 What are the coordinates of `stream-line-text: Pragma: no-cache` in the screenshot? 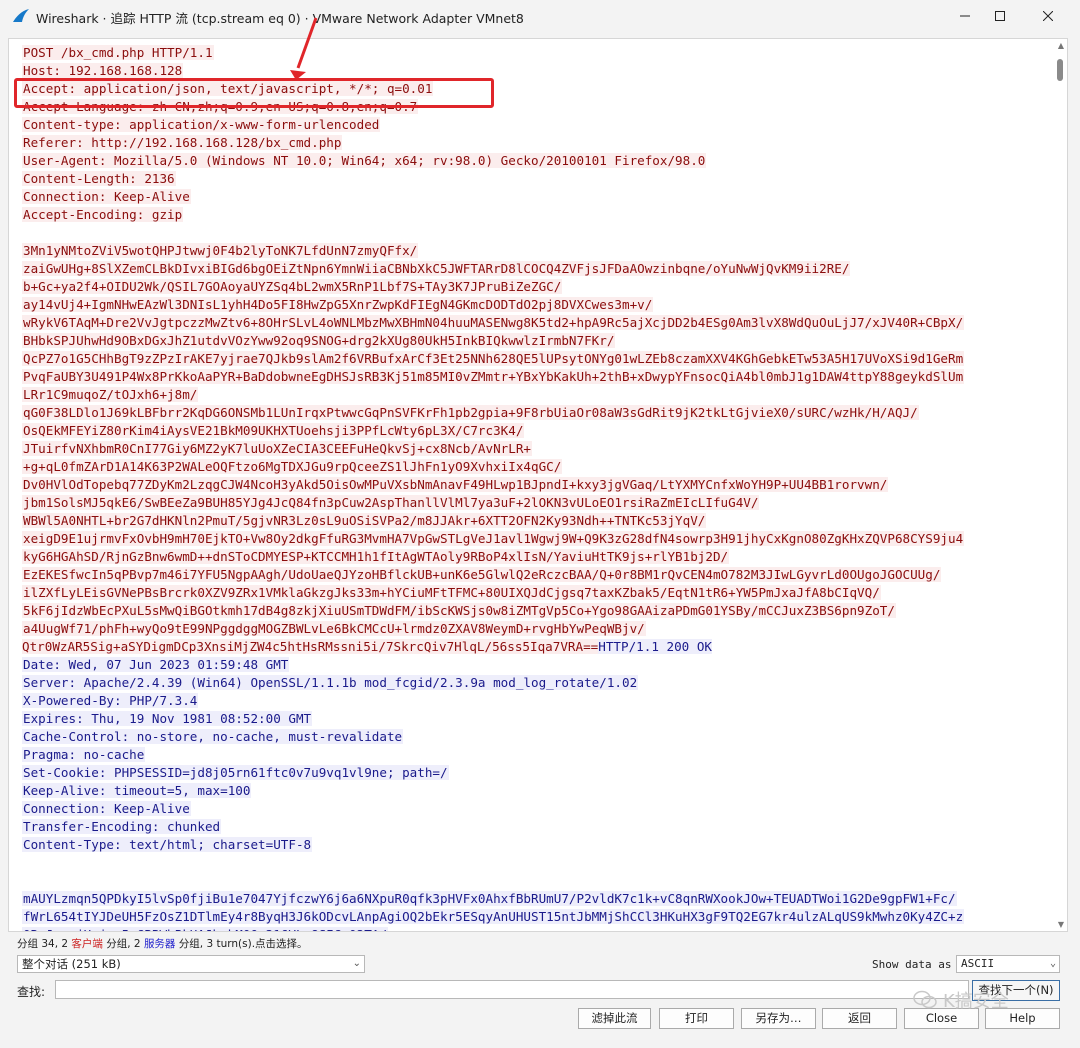 It's located at (84, 754).